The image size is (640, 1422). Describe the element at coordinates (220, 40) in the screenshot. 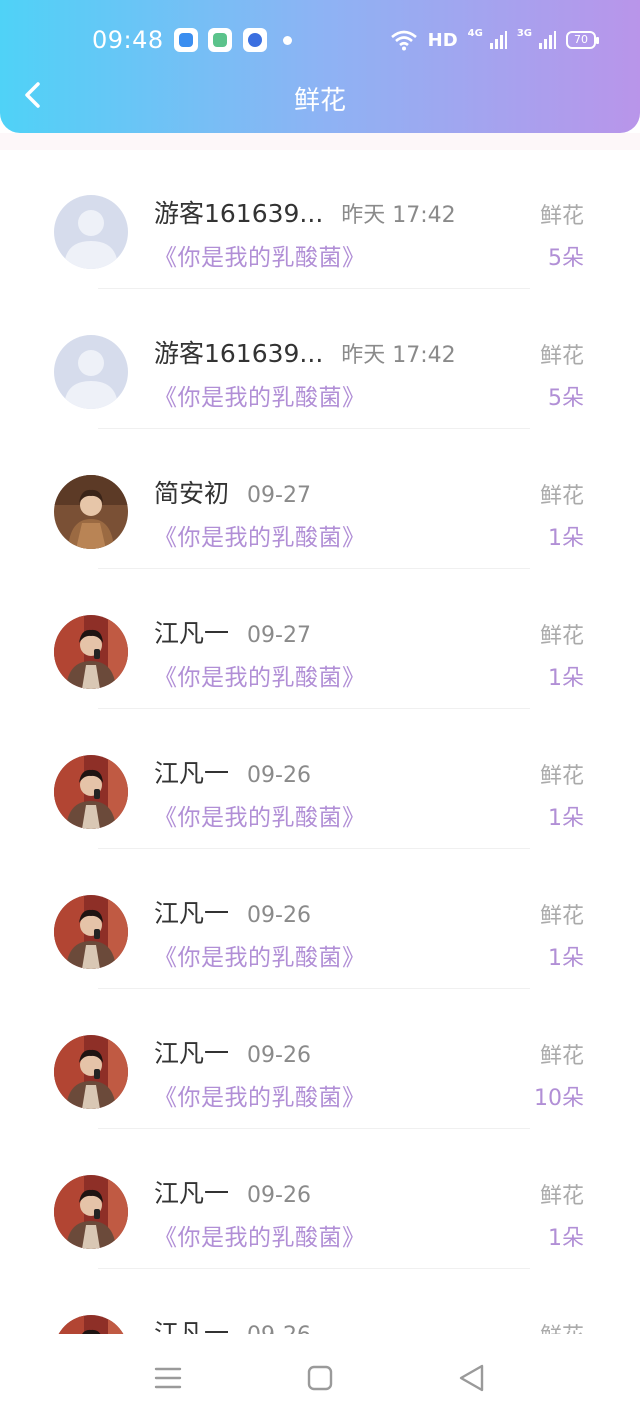

I see `map-app-icon` at that location.